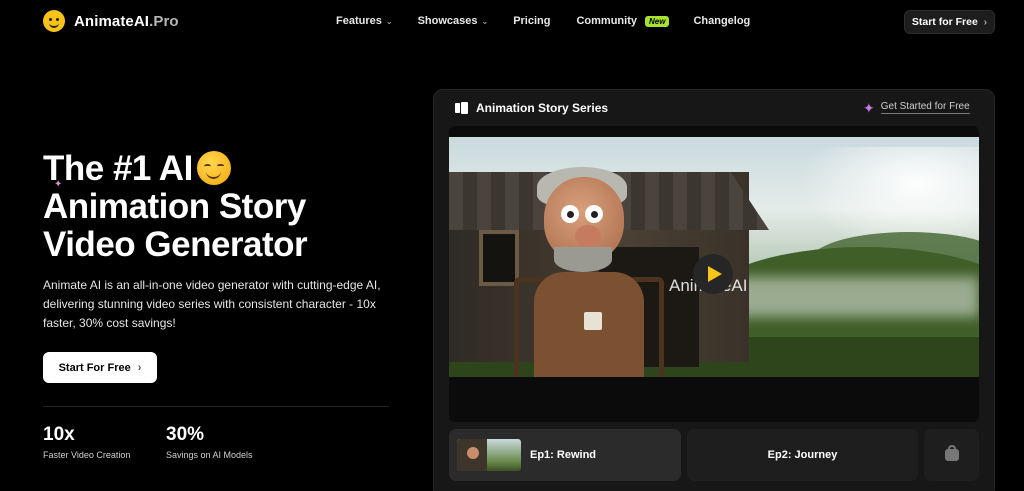 This screenshot has height=491, width=1024. What do you see at coordinates (944, 22) in the screenshot?
I see `nav-cta-label: Start for Free` at bounding box center [944, 22].